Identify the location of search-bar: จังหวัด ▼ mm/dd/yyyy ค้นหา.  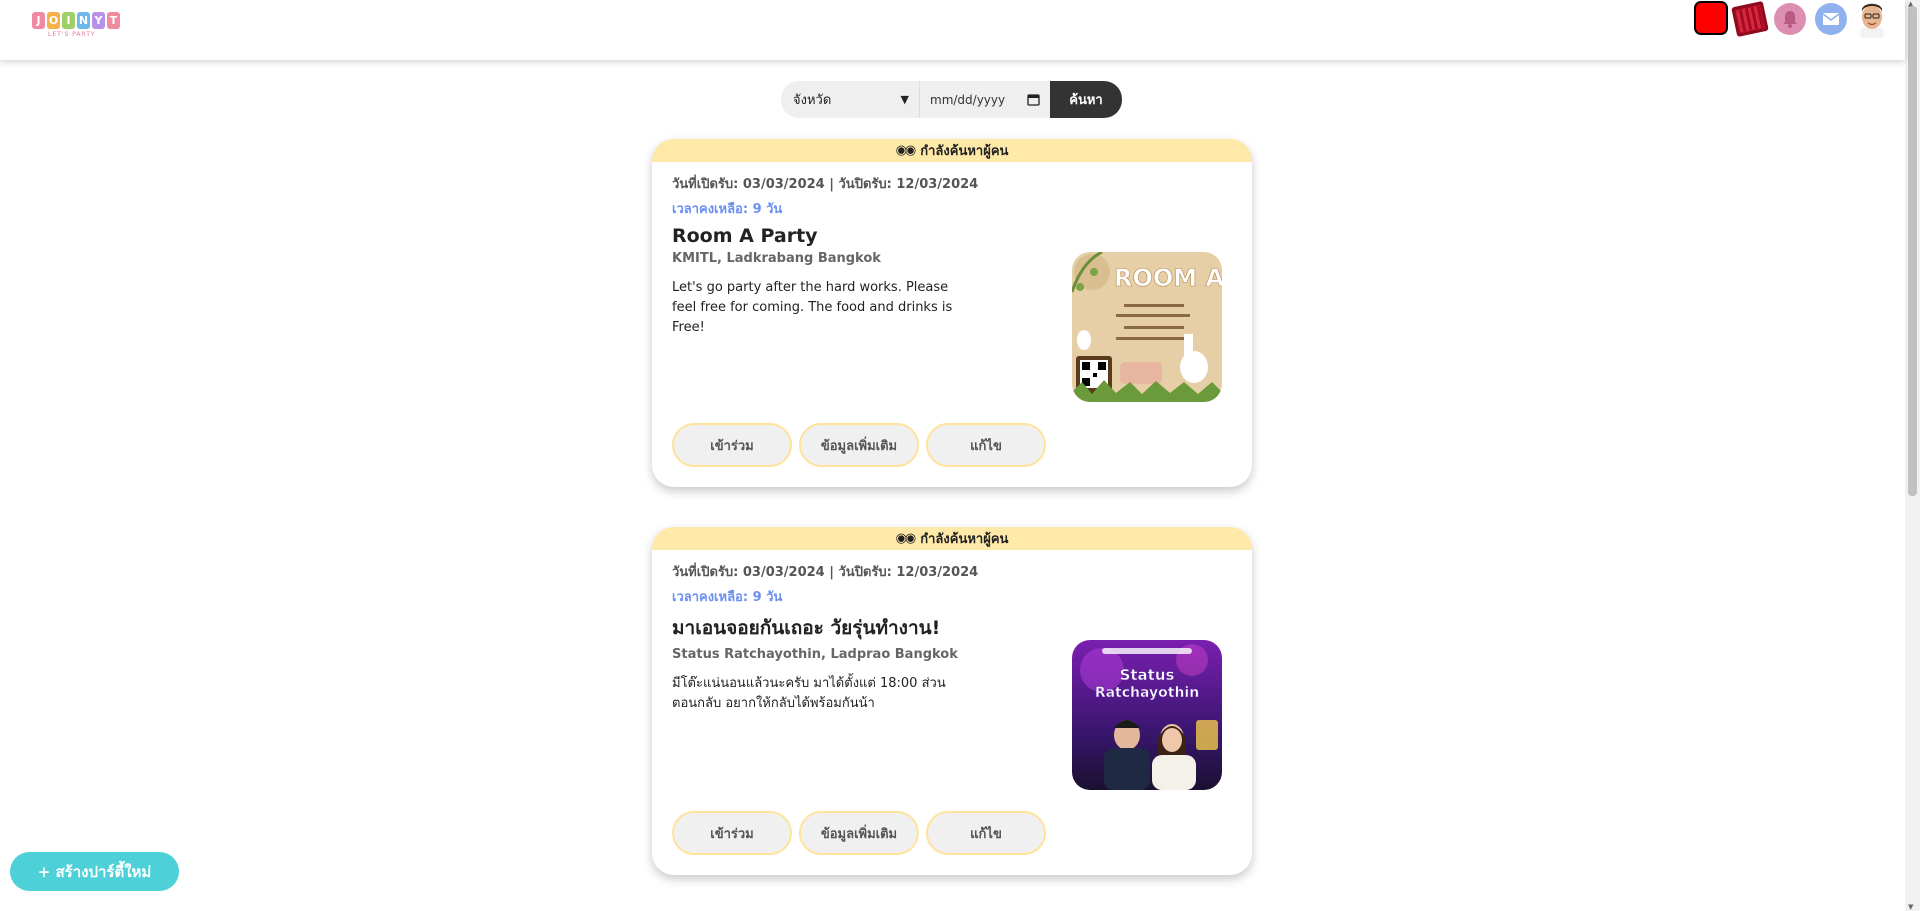
(951, 99).